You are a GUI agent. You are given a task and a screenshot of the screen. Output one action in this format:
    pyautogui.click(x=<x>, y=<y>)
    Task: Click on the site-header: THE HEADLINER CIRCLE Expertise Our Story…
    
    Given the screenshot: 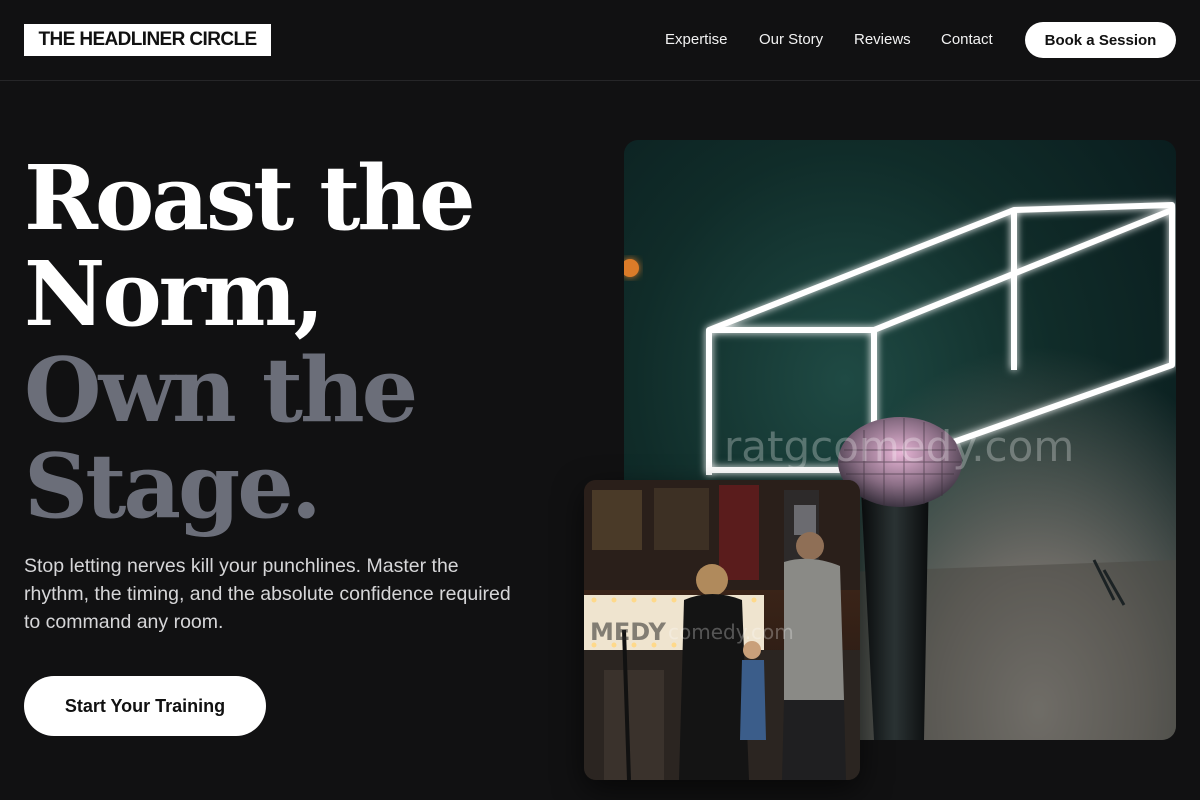 What is the action you would take?
    pyautogui.click(x=600, y=40)
    